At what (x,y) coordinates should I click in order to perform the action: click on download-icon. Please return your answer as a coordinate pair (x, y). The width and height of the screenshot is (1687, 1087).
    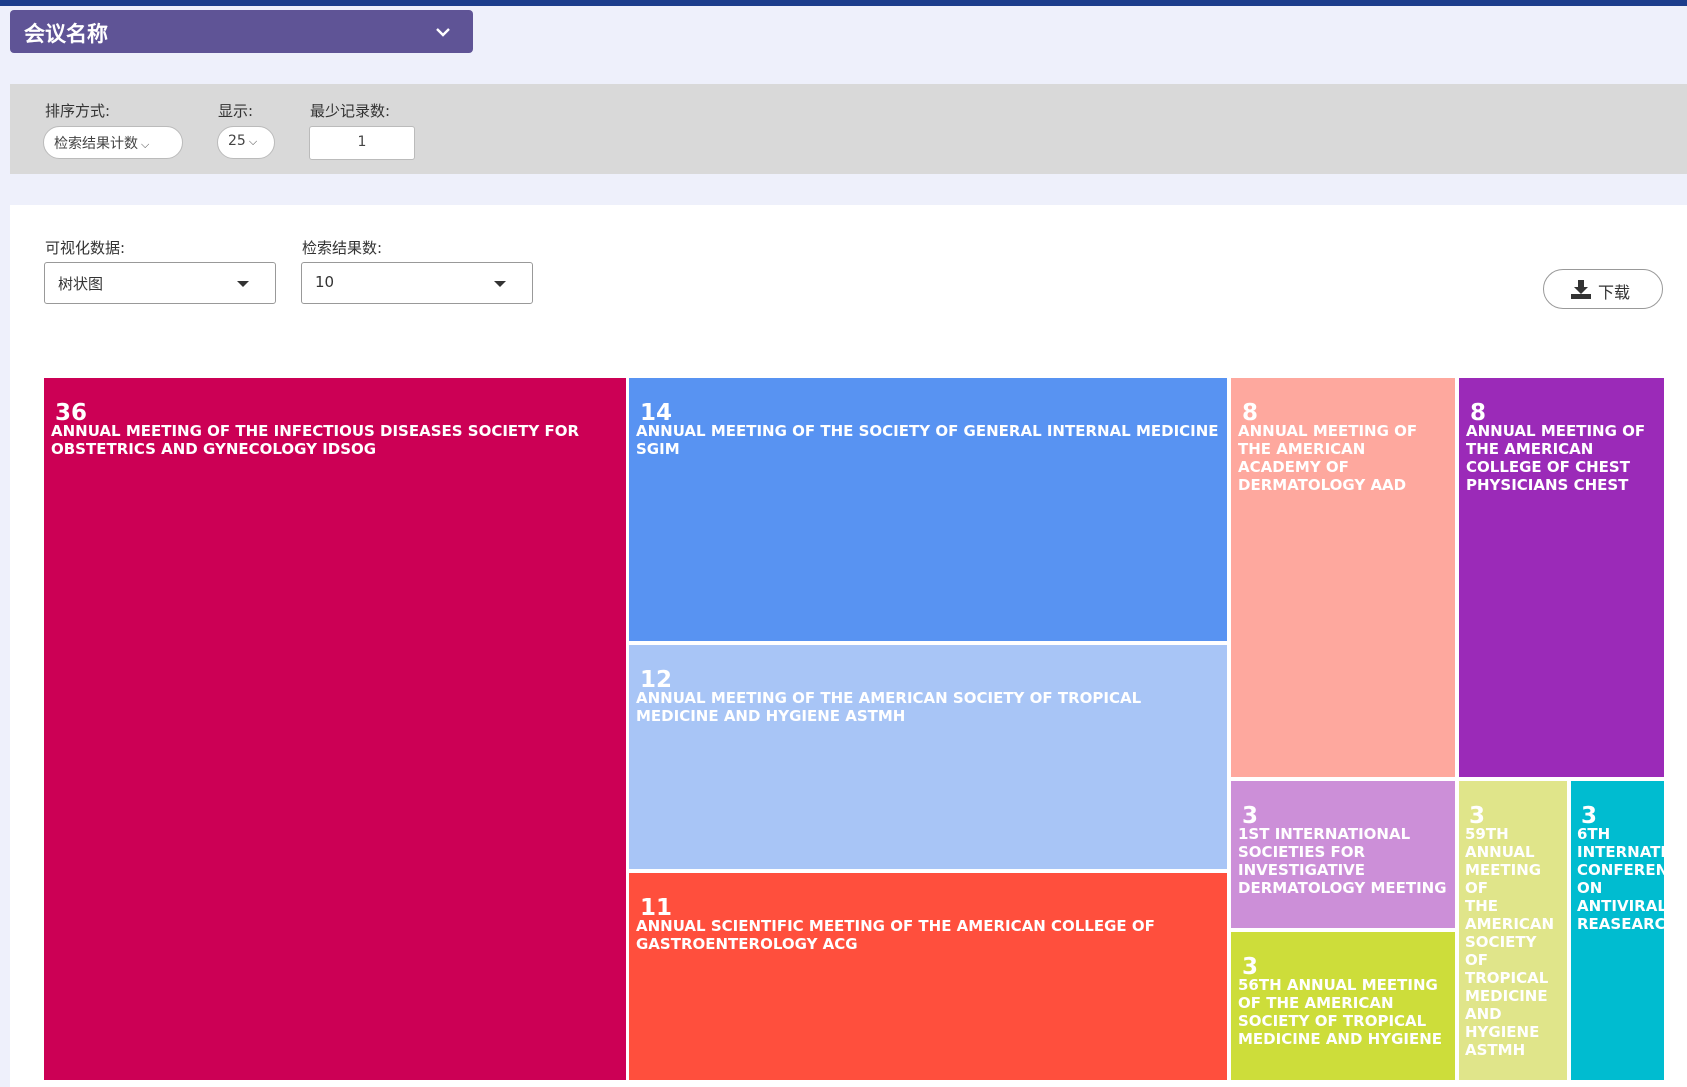
    Looking at the image, I should click on (1581, 289).